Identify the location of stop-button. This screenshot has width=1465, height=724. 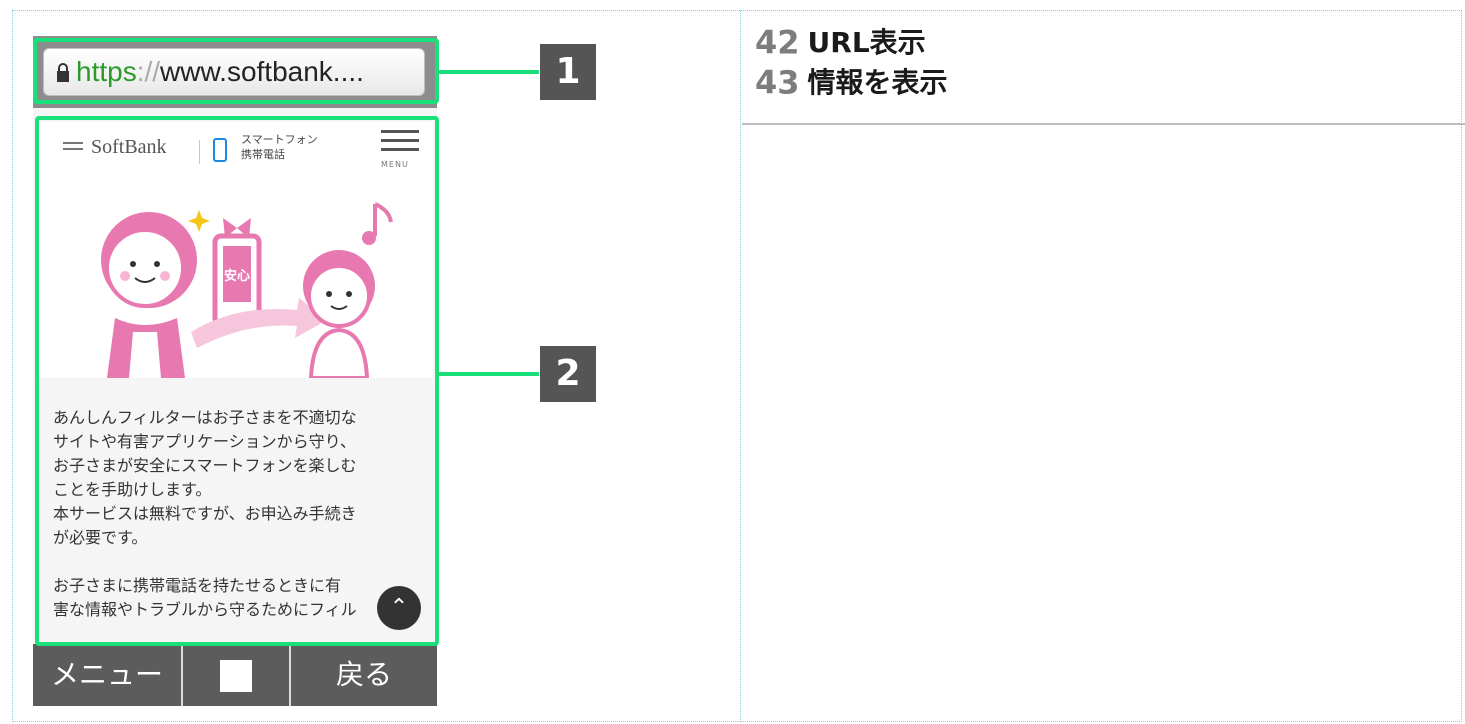
(236, 675).